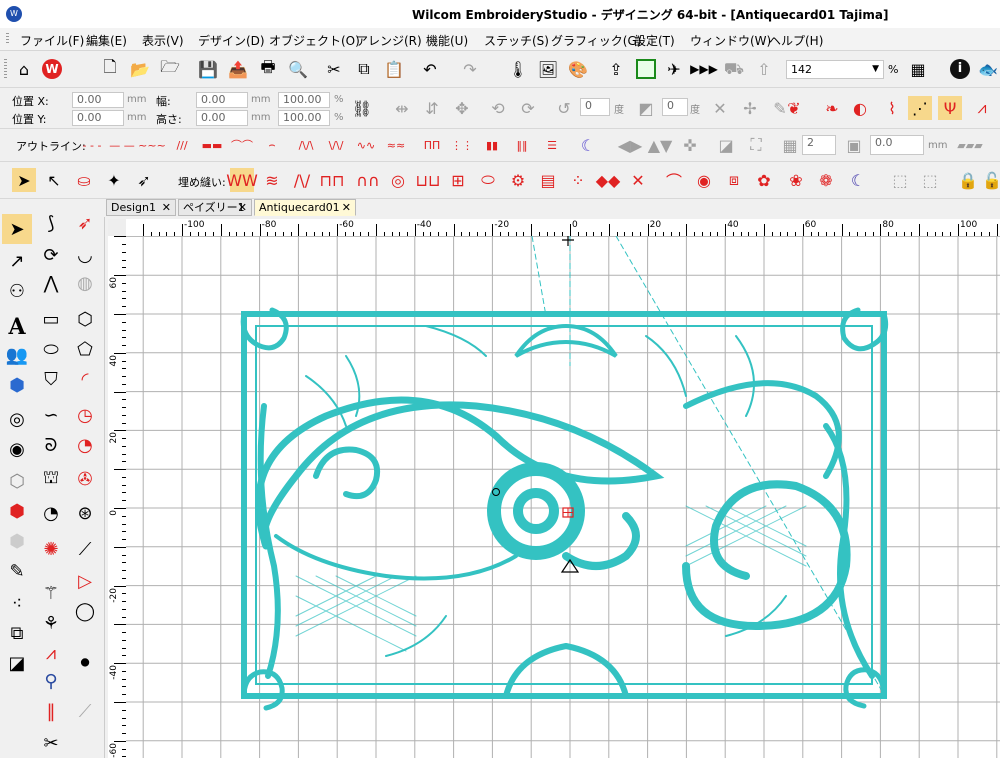 Image resolution: width=1000 pixels, height=758 pixels. Describe the element at coordinates (616, 69) in the screenshot. I see `transfer-icon: ⇪` at that location.